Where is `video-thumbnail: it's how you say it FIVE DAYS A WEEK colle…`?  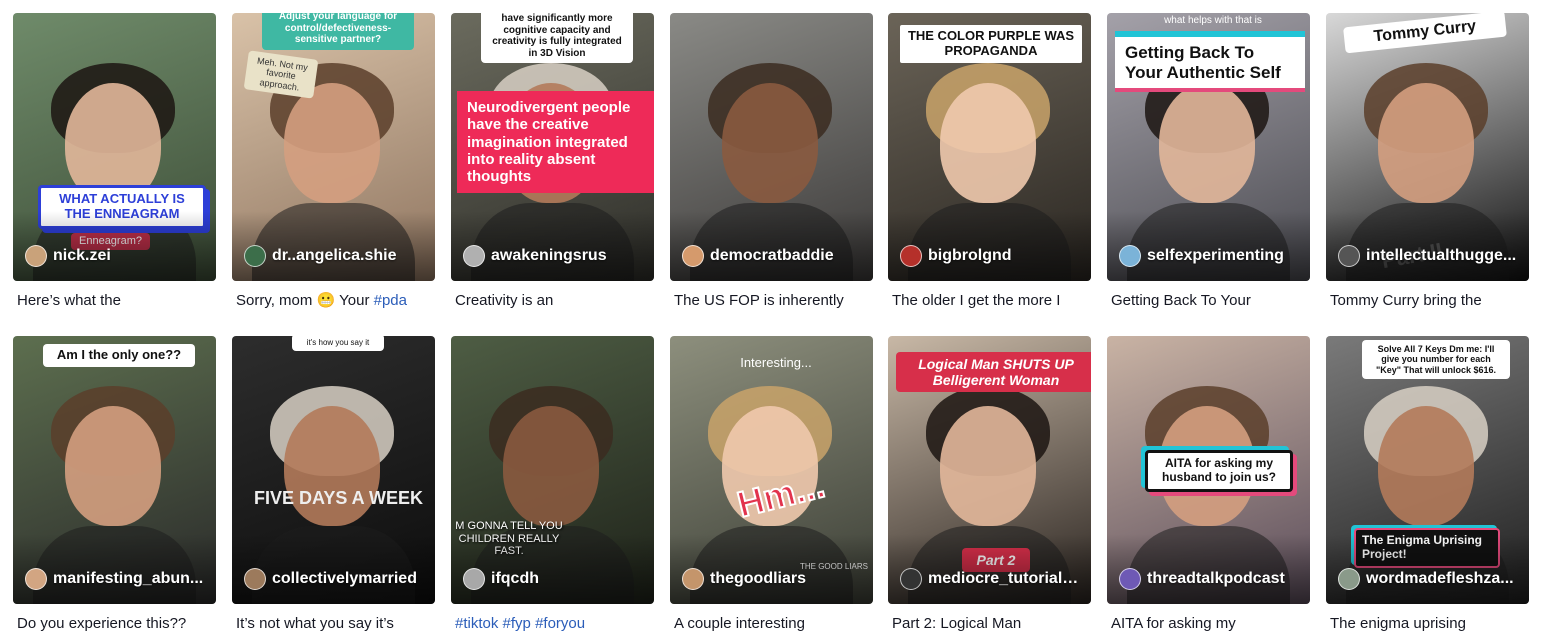 video-thumbnail: it's how you say it FIVE DAYS A WEEK colle… is located at coordinates (333, 470).